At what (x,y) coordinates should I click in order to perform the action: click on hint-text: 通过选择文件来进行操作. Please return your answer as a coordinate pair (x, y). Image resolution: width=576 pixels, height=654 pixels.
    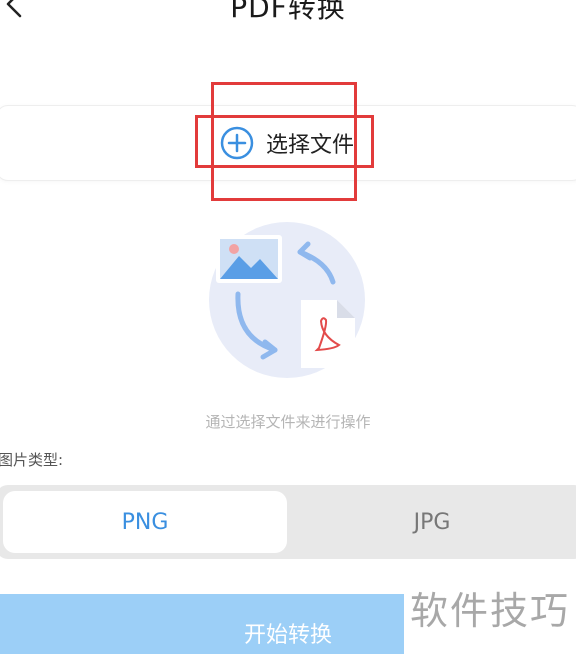
    Looking at the image, I should click on (288, 422).